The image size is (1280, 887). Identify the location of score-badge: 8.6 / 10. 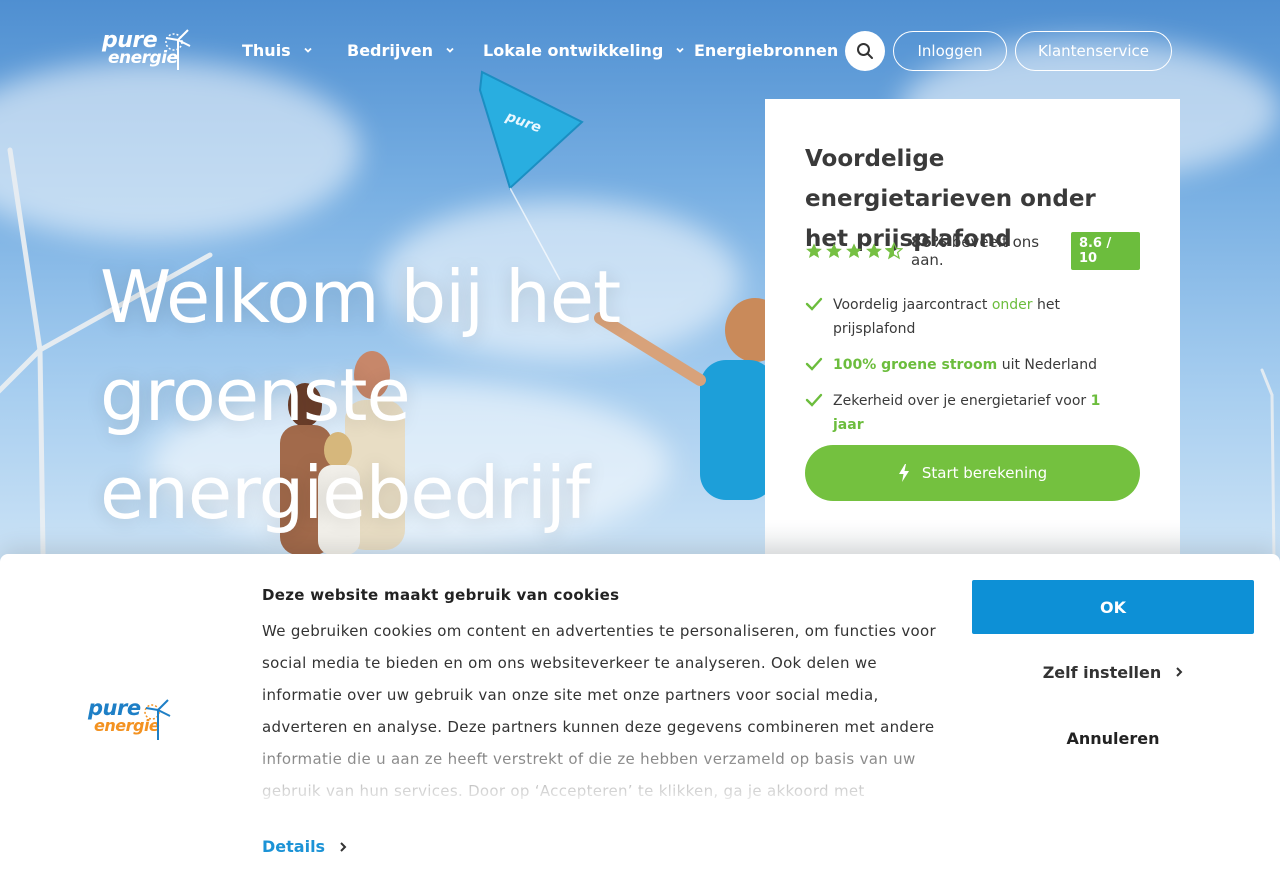
(1105, 251).